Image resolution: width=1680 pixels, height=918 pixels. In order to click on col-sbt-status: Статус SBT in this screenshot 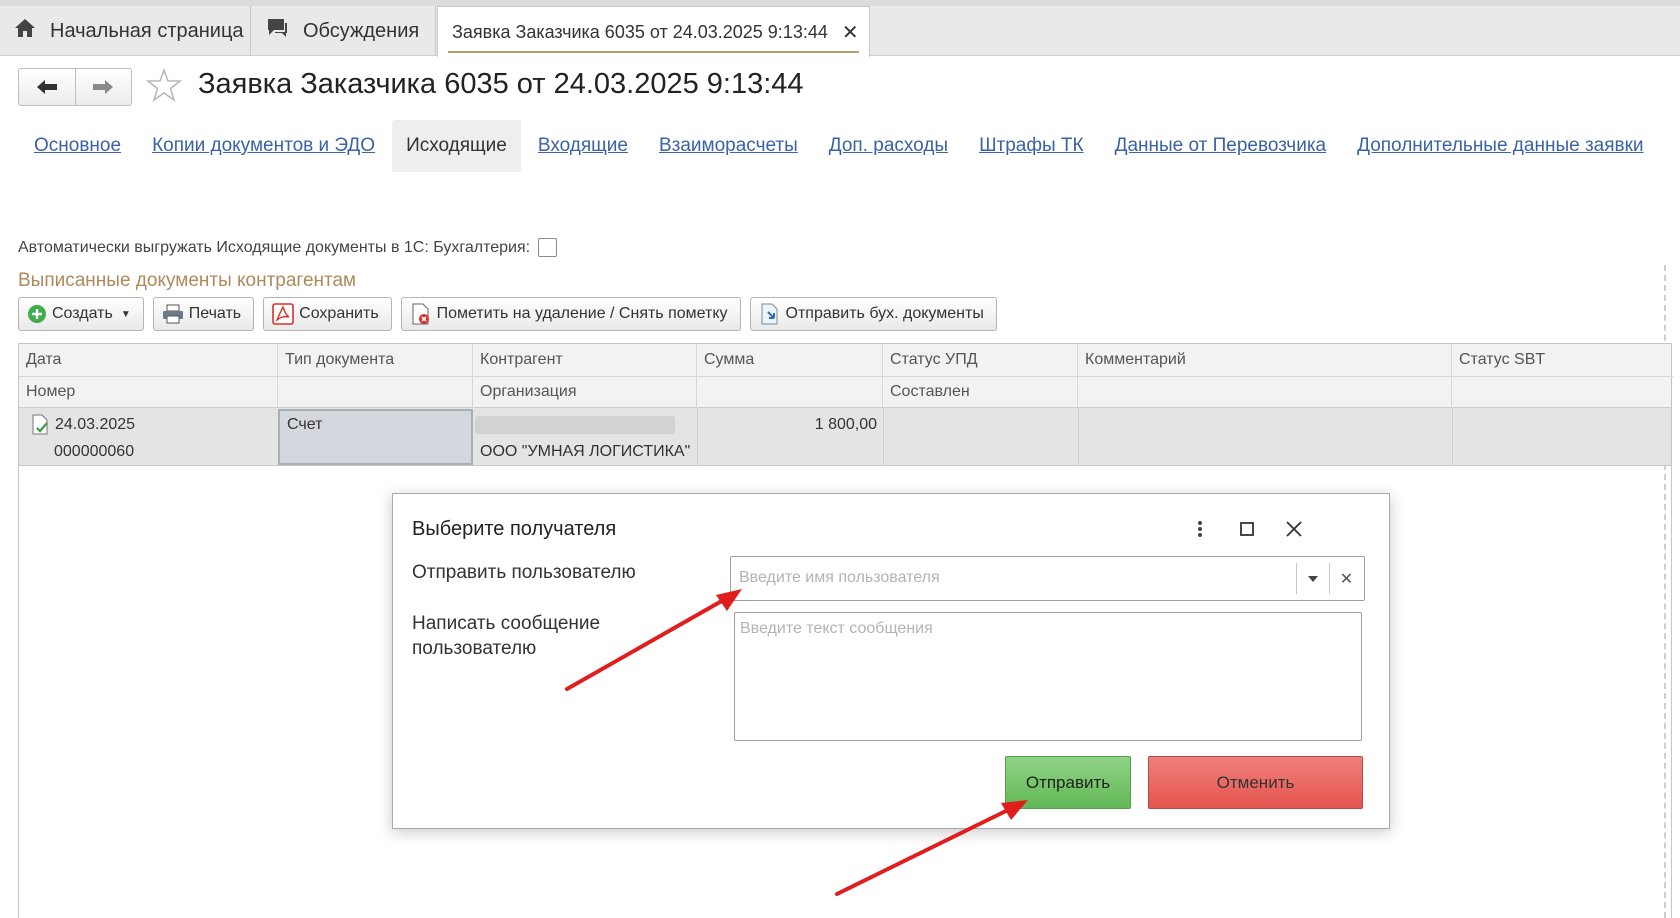, I will do `click(1562, 376)`.